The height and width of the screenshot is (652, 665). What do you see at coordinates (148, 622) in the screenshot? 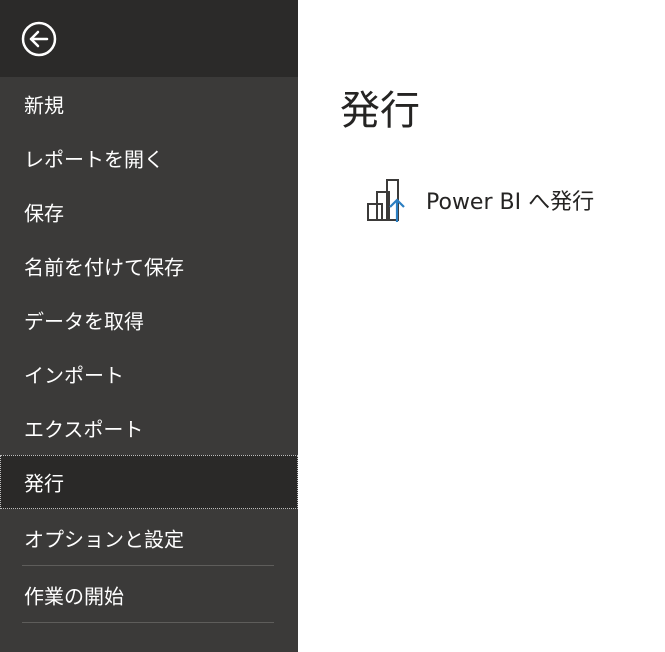
I see `menu-divider` at bounding box center [148, 622].